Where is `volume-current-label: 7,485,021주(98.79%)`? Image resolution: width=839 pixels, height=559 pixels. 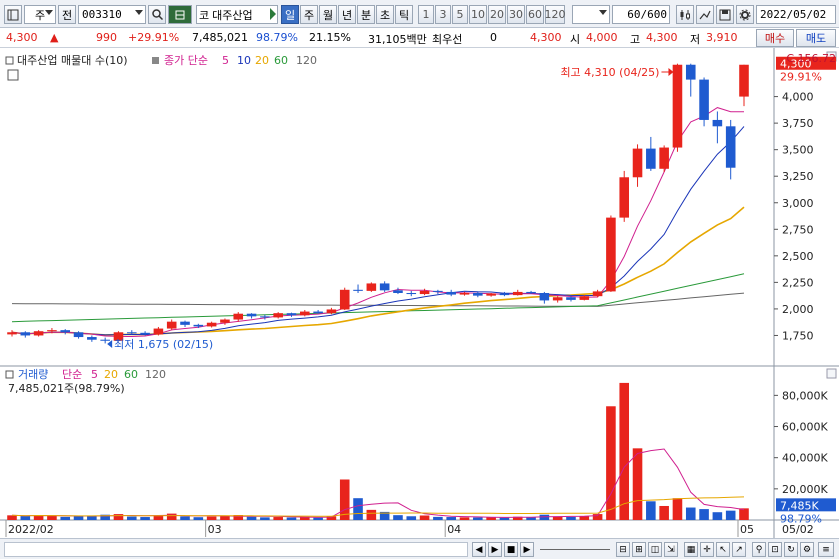
volume-current-label: 7,485,021주(98.79%) is located at coordinates (66, 388).